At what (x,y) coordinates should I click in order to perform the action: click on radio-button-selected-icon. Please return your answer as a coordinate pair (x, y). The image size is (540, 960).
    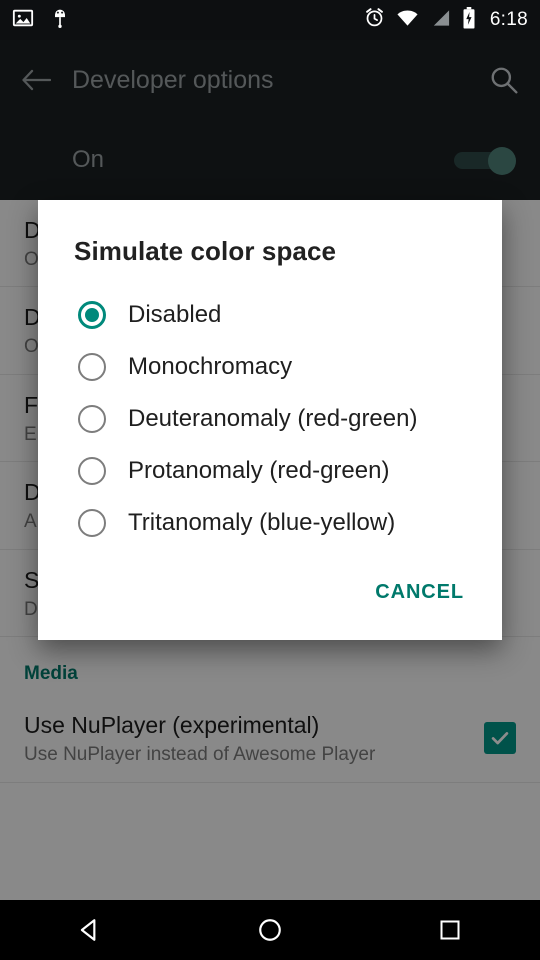
    Looking at the image, I should click on (92, 315).